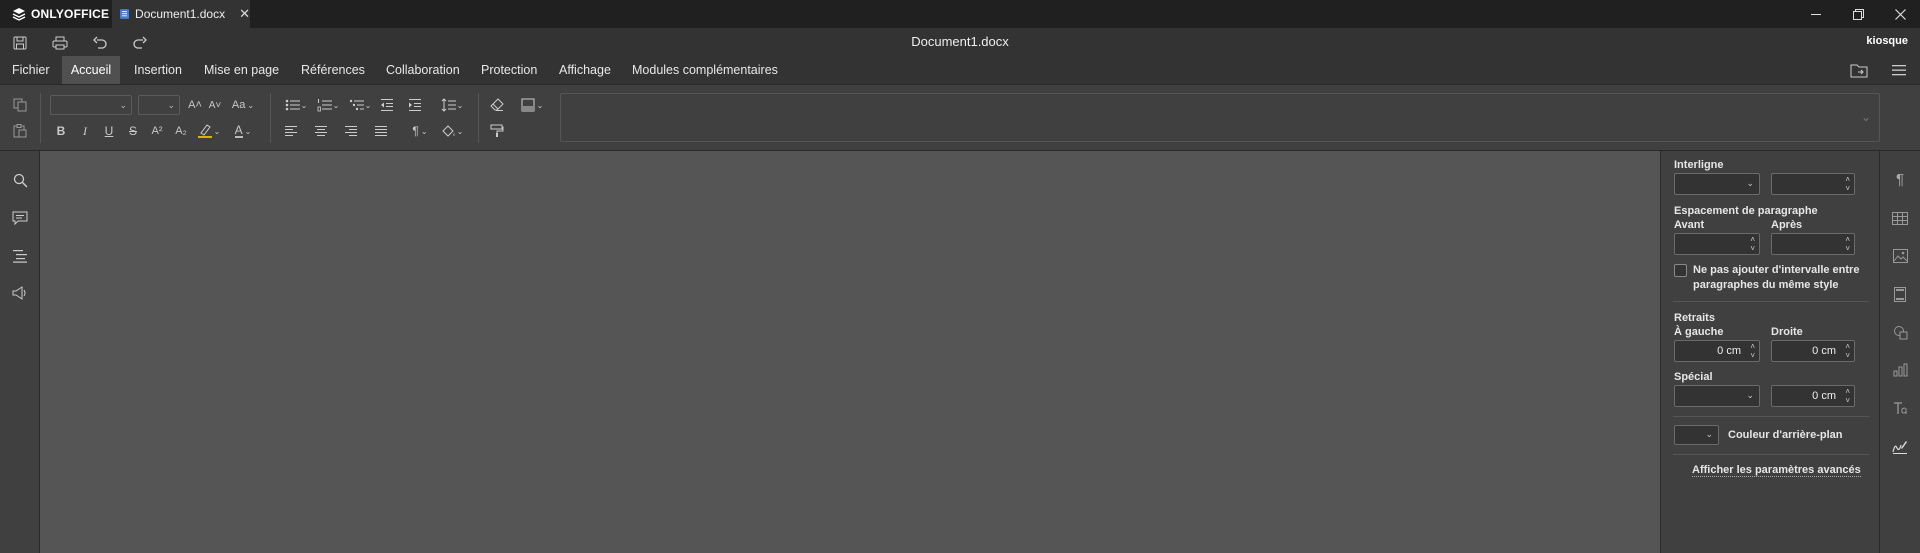 This screenshot has height=553, width=1920. I want to click on restore-button, so click(1858, 14).